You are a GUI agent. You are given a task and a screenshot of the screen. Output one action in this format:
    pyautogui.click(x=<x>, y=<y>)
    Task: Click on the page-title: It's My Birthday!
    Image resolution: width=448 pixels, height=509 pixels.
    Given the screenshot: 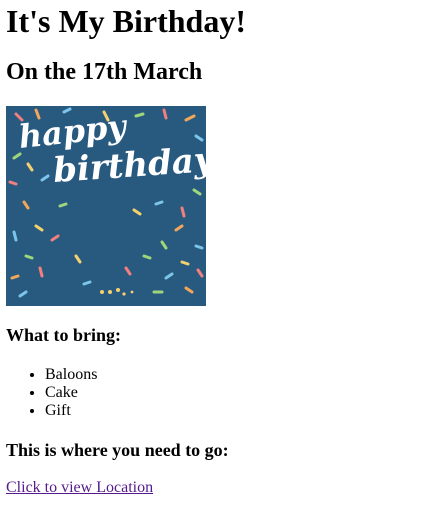 What is the action you would take?
    pyautogui.click(x=126, y=21)
    